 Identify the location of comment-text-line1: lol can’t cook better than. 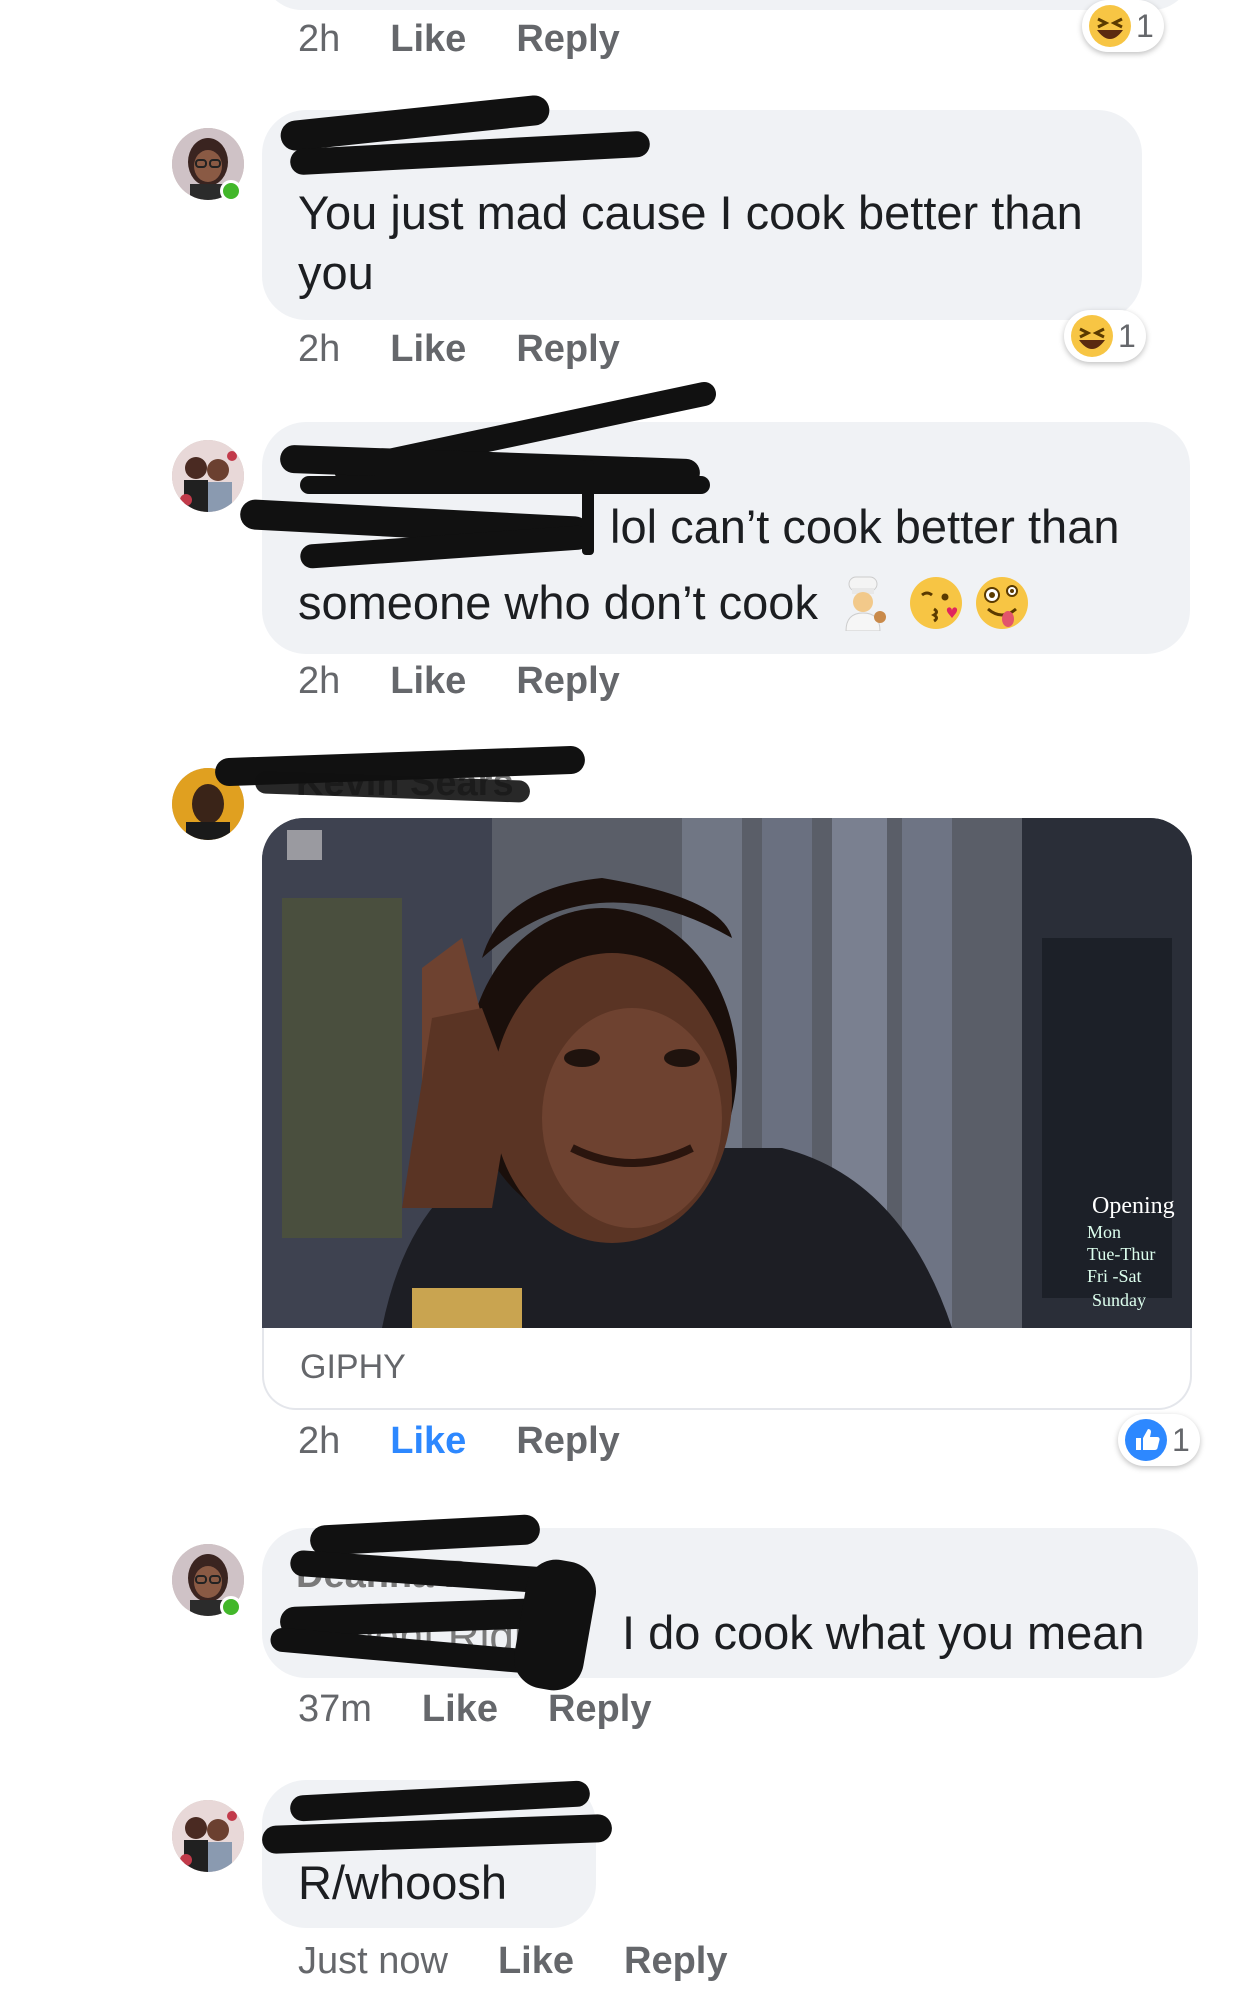
(865, 526).